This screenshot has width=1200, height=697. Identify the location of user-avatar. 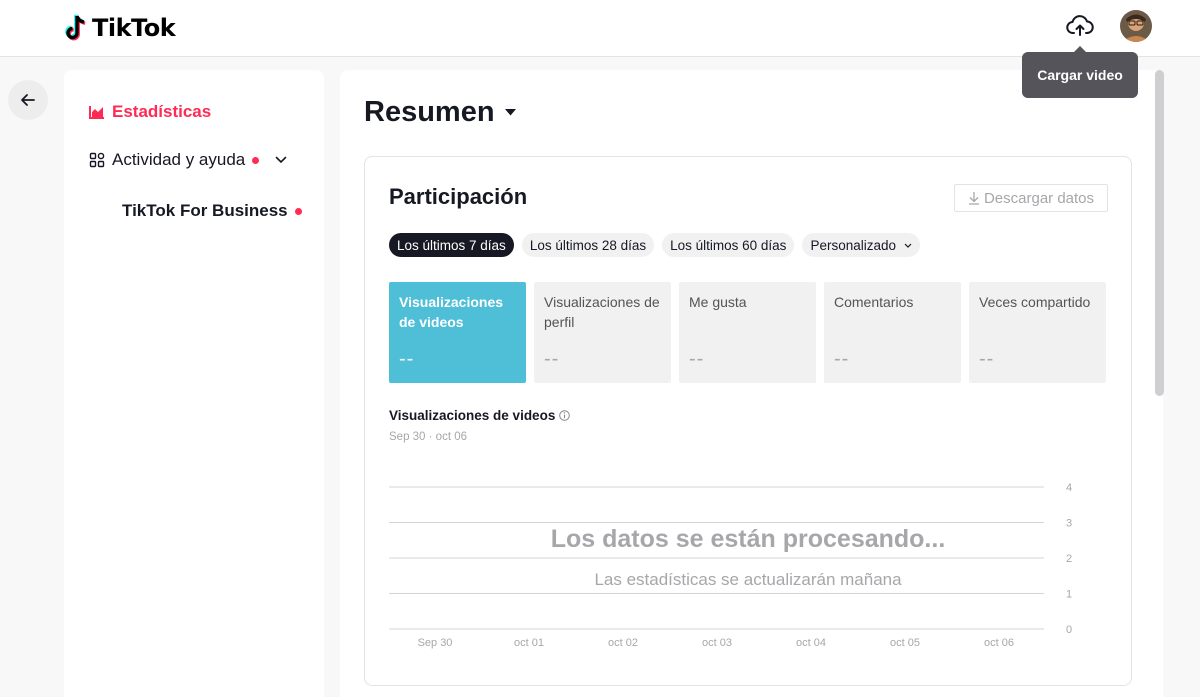
(1136, 26).